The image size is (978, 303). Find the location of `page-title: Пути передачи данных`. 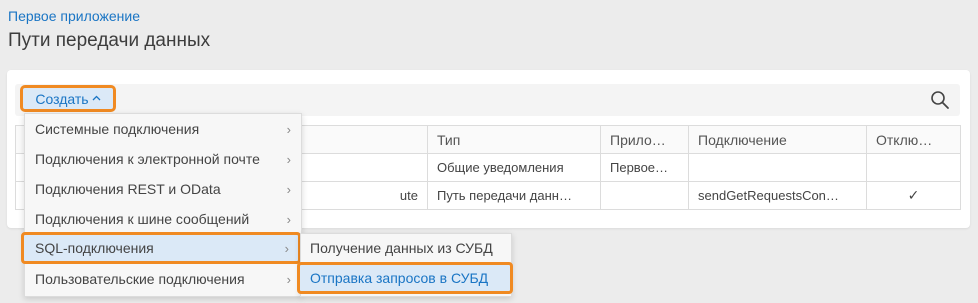

page-title: Пути передачи данных is located at coordinates (109, 40).